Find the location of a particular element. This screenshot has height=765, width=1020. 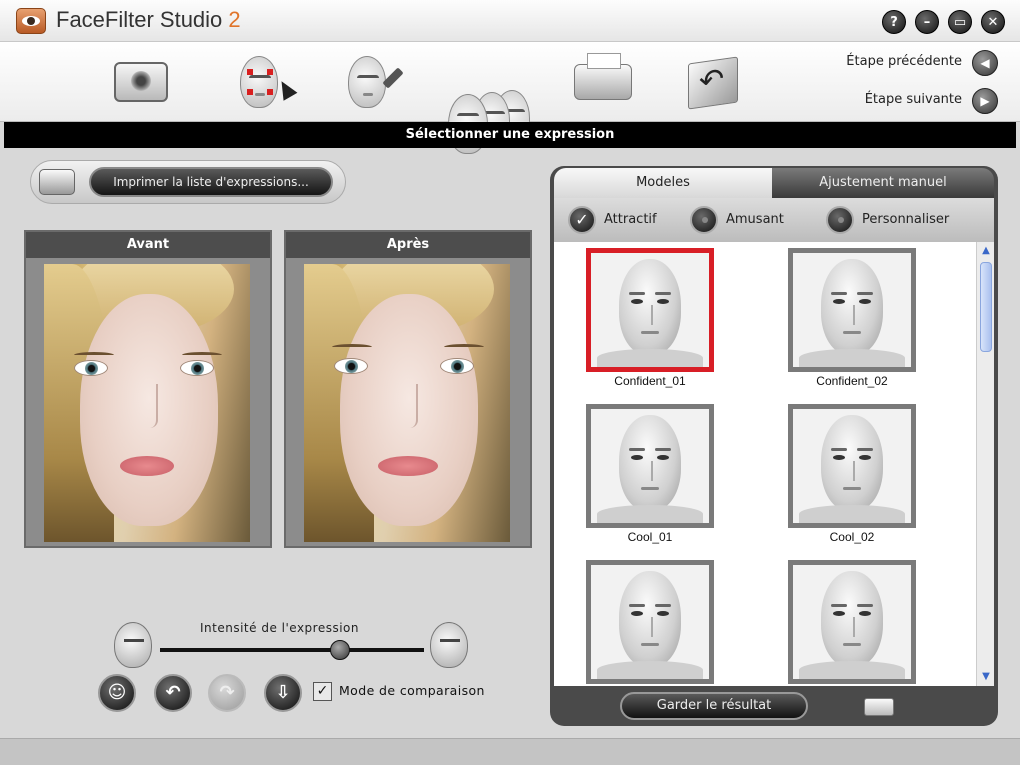

after-panel: Après is located at coordinates (408, 389).